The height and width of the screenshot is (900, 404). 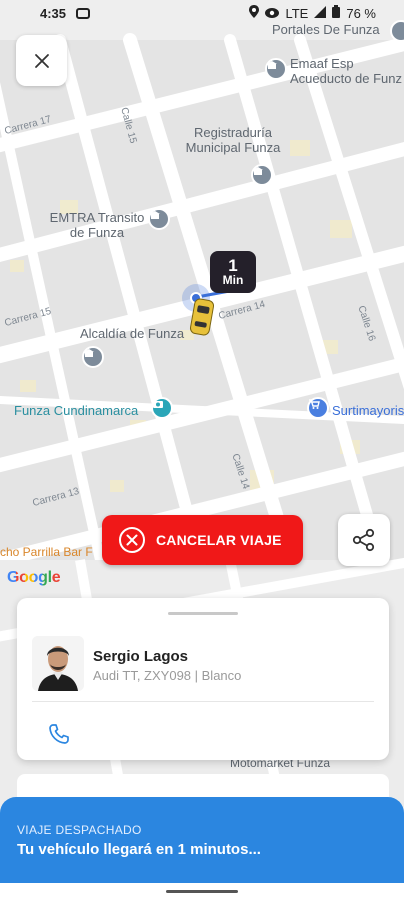 What do you see at coordinates (219, 540) in the screenshot?
I see `cancel-trip-label: CANCELAR VIAJE` at bounding box center [219, 540].